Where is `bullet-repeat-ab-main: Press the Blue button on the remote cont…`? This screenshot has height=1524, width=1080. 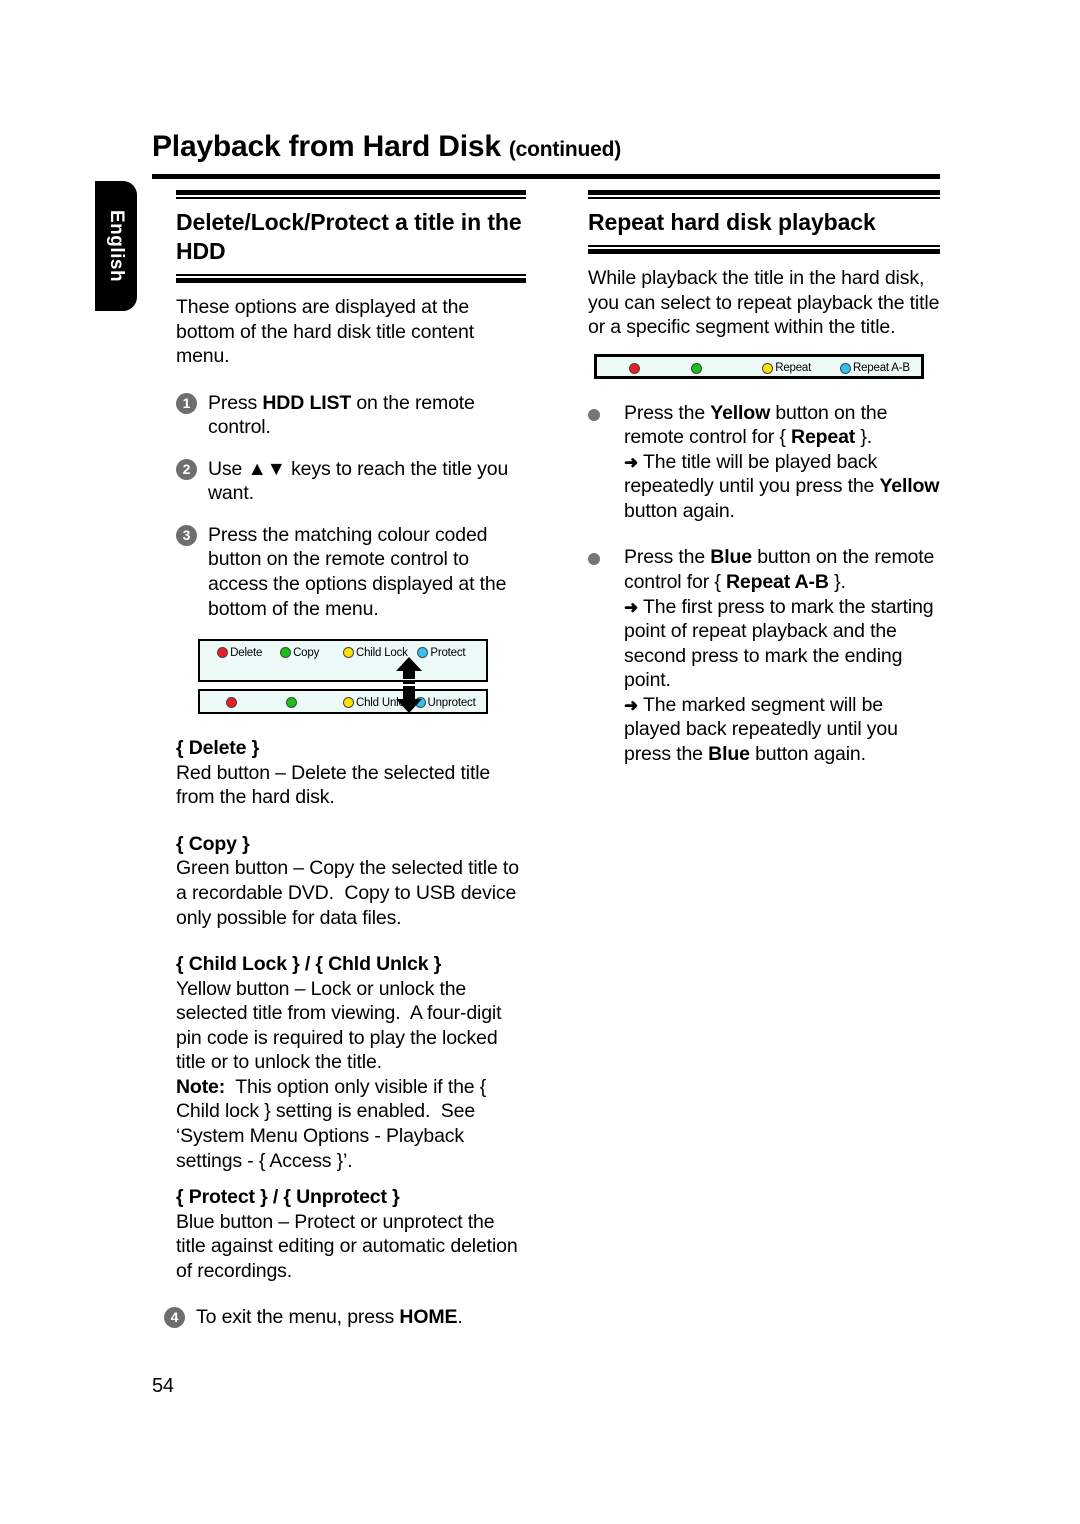
bullet-repeat-ab-main: Press the Blue button on the remote cont… is located at coordinates (779, 570).